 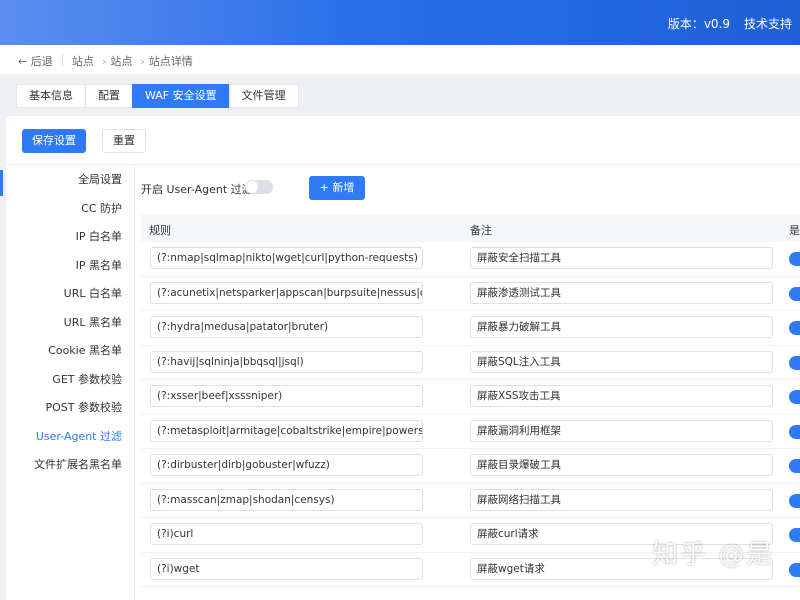 I want to click on rule-input: (?:hydra|medusa|patator|bruter), so click(x=286, y=327).